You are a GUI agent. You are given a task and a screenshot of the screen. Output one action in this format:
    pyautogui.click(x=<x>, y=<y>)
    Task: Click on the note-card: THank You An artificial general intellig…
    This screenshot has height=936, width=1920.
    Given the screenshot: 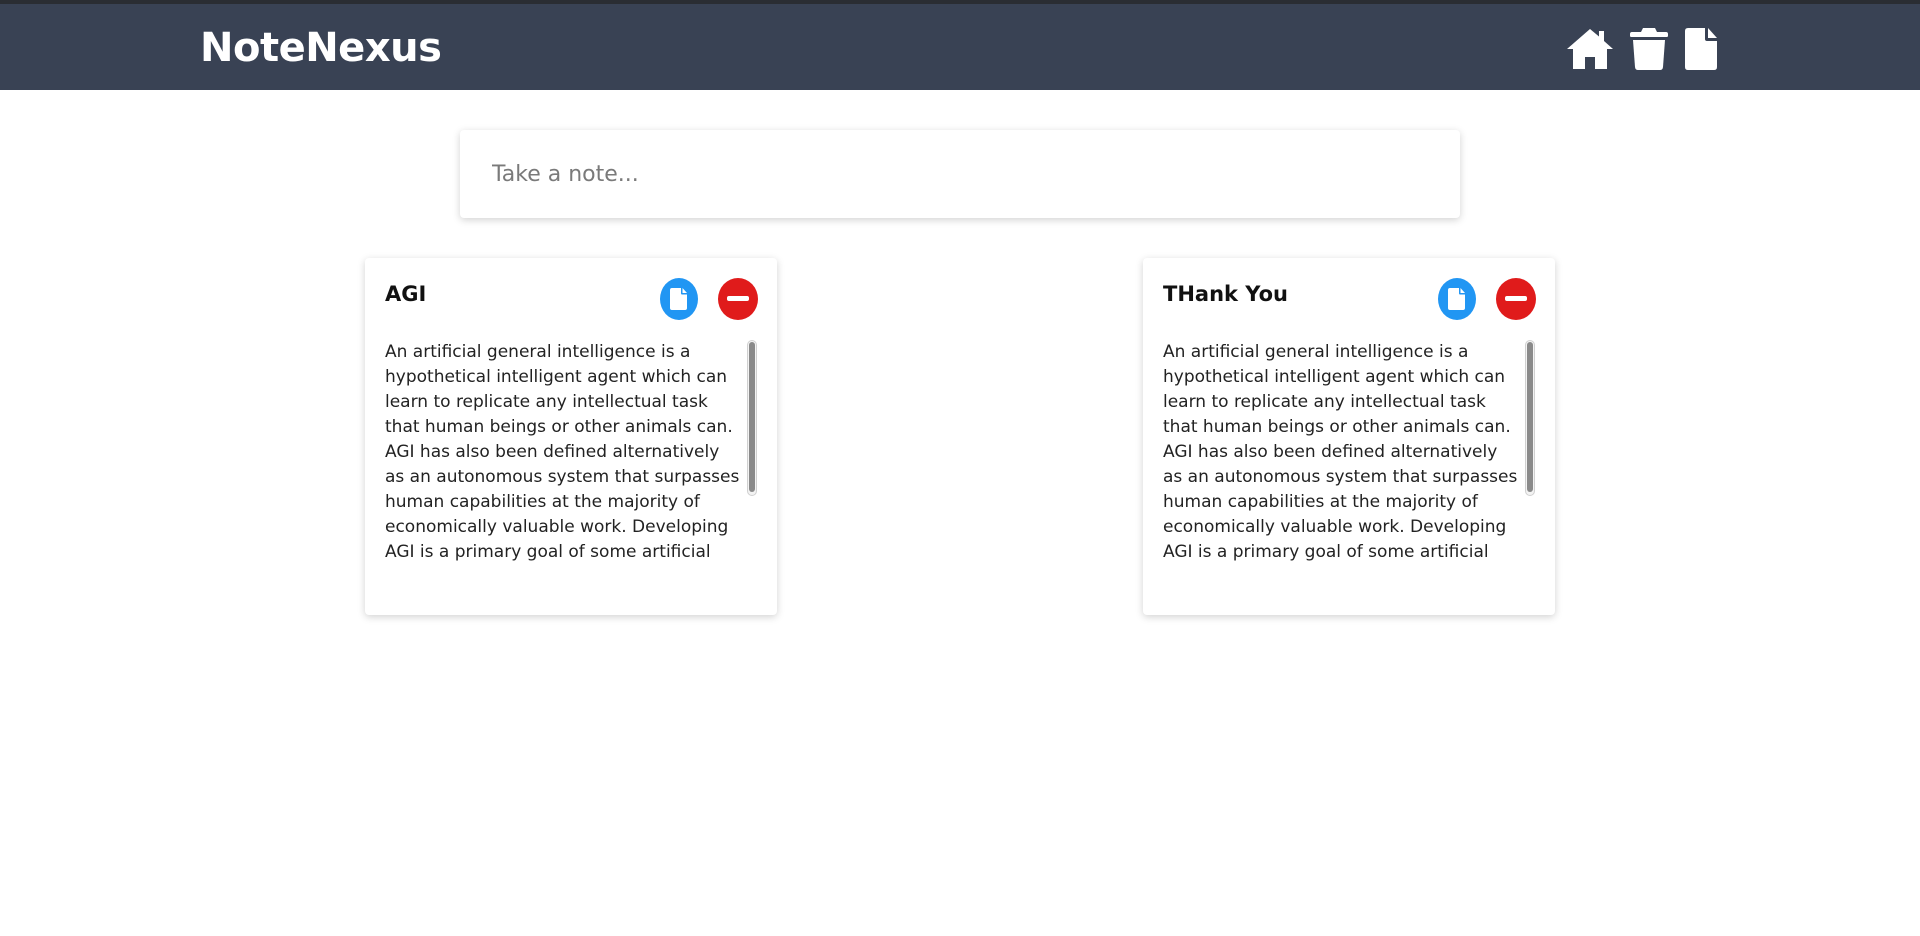 What is the action you would take?
    pyautogui.click(x=1349, y=436)
    